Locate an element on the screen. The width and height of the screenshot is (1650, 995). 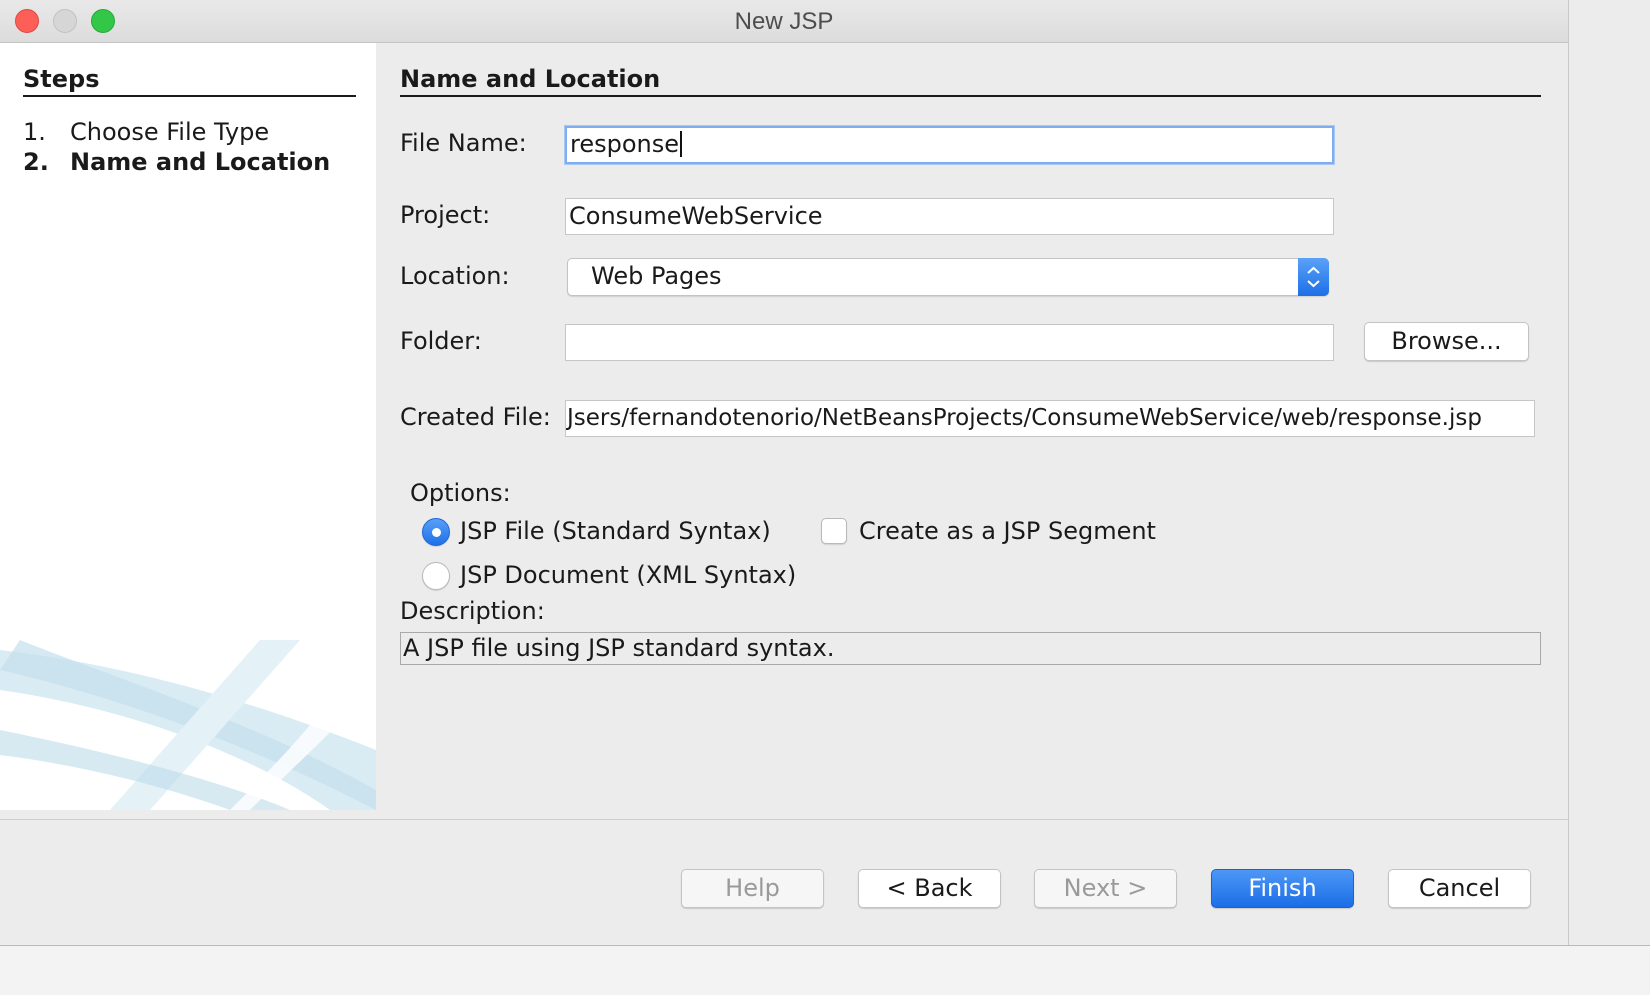
next-button: Next > is located at coordinates (1105, 888).